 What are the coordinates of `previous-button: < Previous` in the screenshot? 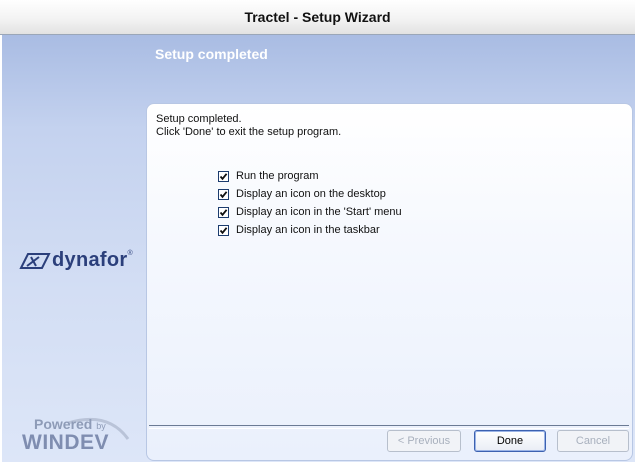 It's located at (424, 441).